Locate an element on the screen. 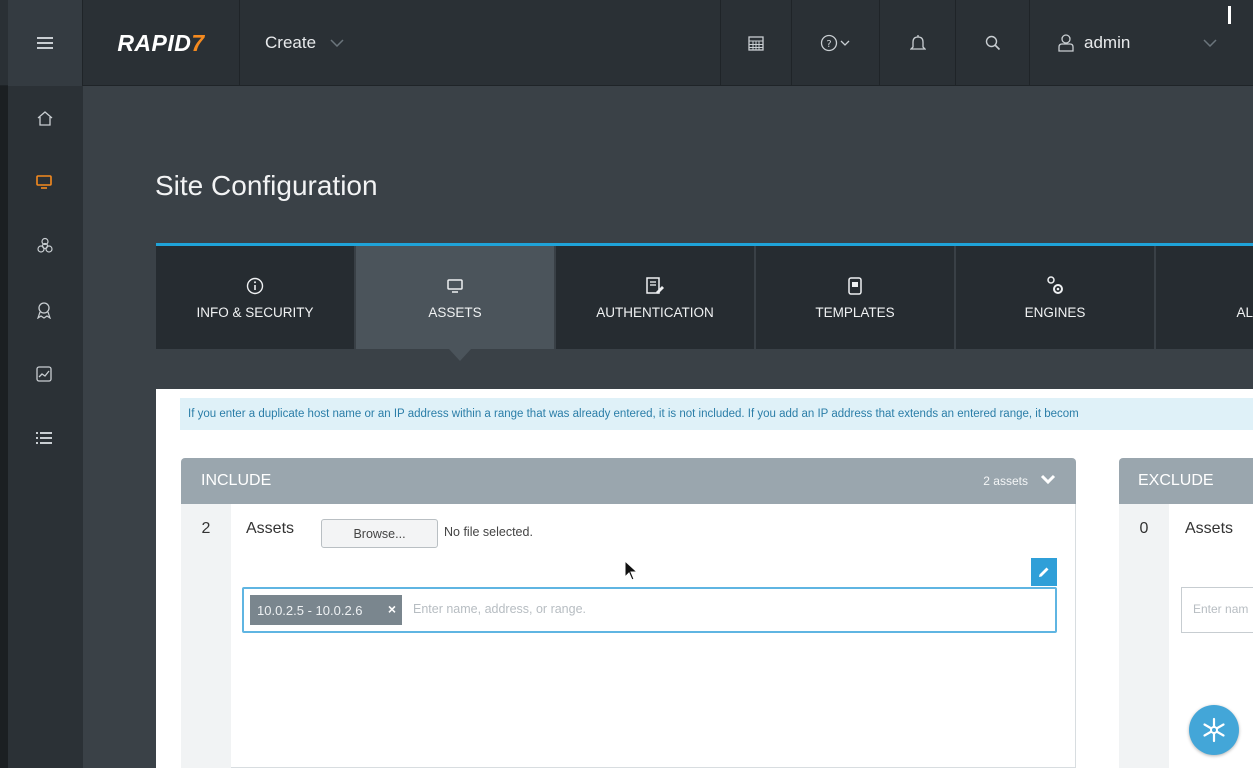 The image size is (1253, 768). tab-templates: TEMPLATES is located at coordinates (856, 297).